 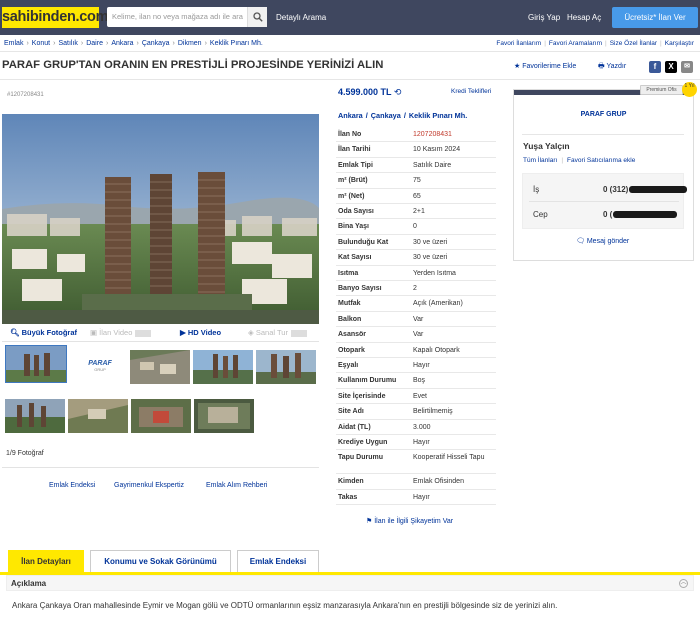 I want to click on email-share-icon: ✉, so click(x=687, y=67).